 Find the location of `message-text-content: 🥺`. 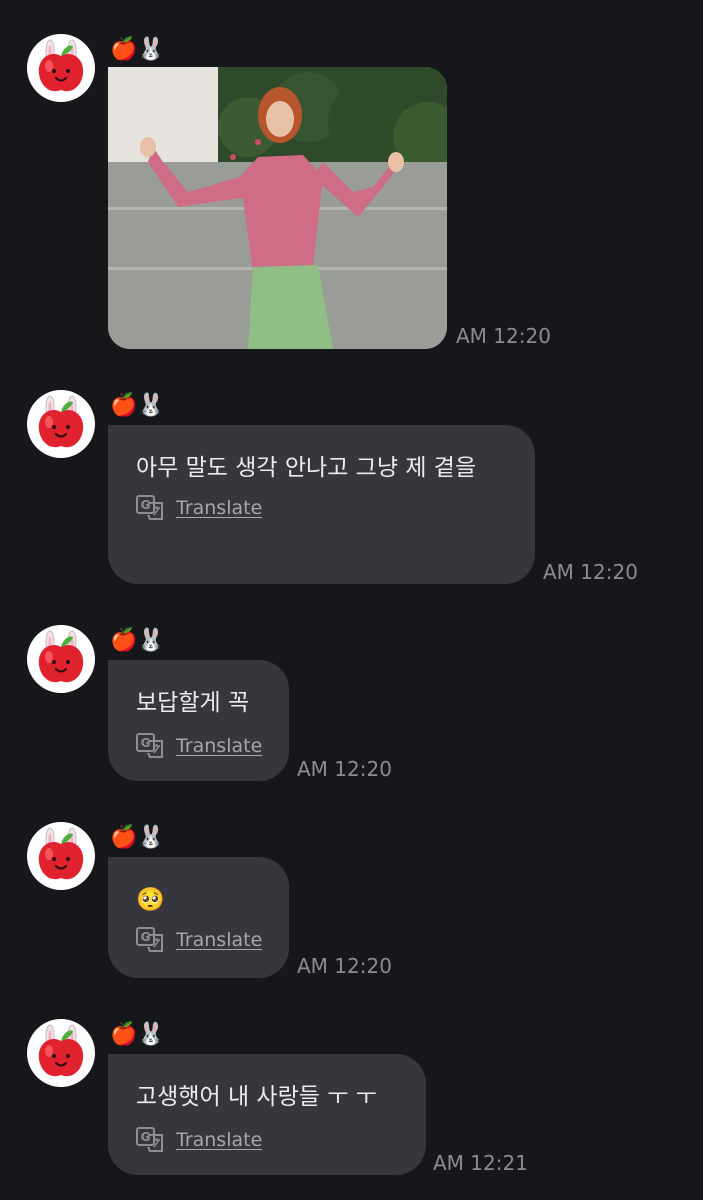

message-text-content: 🥺 is located at coordinates (150, 900).